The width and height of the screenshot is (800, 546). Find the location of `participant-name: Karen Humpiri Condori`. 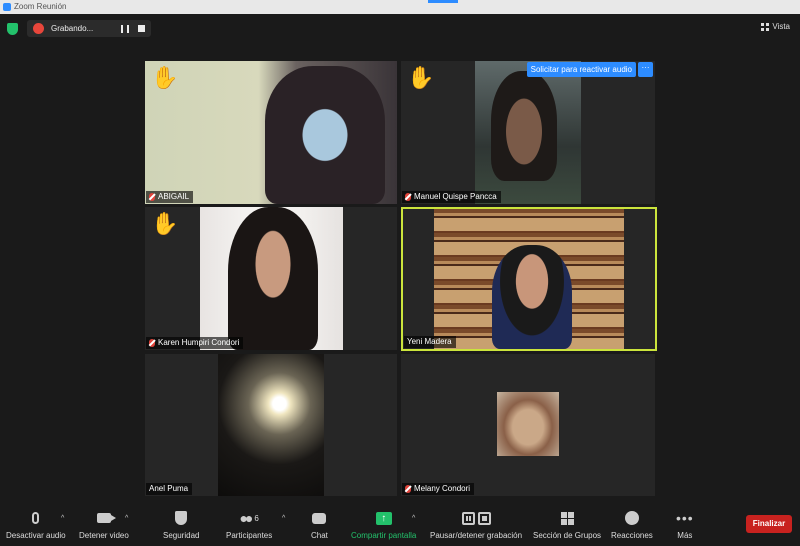

participant-name: Karen Humpiri Condori is located at coordinates (199, 342).